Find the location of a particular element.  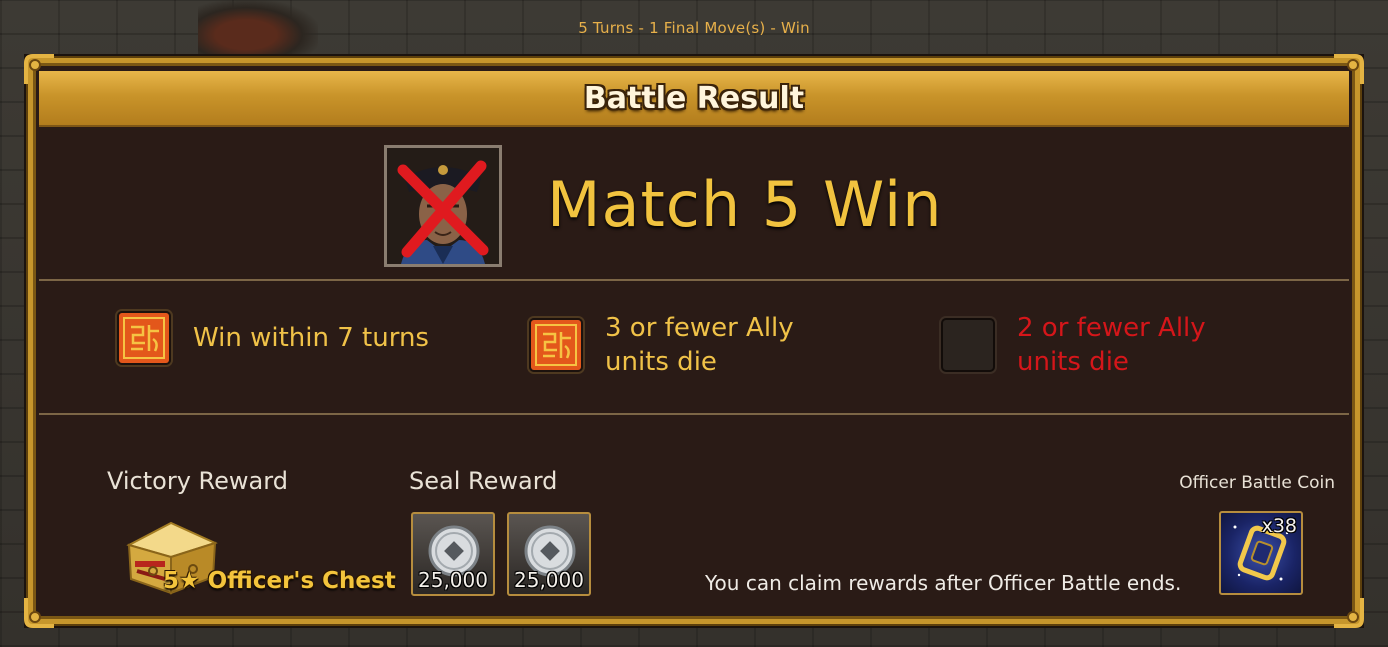

battle-status-line: 5 Turns - 1 Final Move(s) - Win is located at coordinates (694, 28).